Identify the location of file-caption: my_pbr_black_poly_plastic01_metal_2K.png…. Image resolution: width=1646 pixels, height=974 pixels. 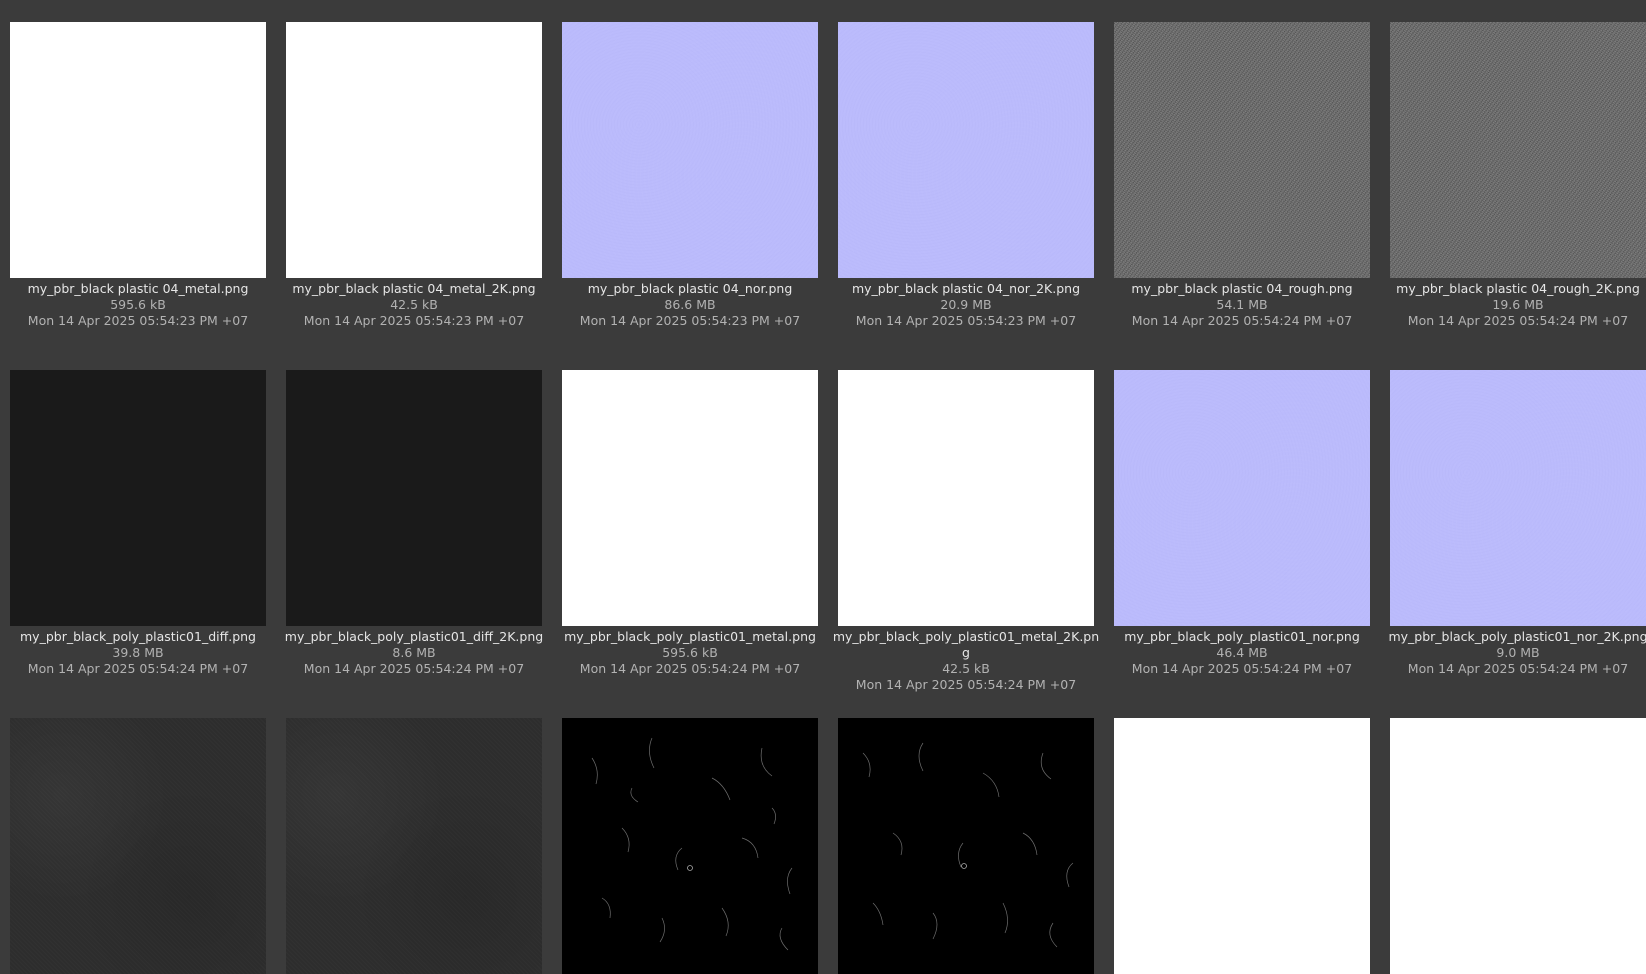
(966, 661).